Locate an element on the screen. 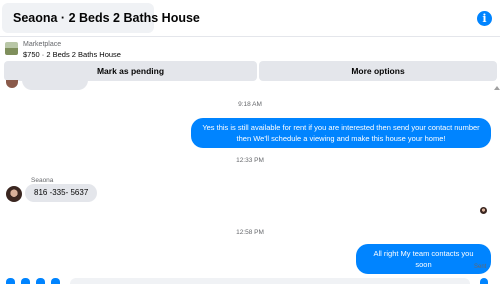  message-timestamp: 12:33 PM is located at coordinates (250, 160).